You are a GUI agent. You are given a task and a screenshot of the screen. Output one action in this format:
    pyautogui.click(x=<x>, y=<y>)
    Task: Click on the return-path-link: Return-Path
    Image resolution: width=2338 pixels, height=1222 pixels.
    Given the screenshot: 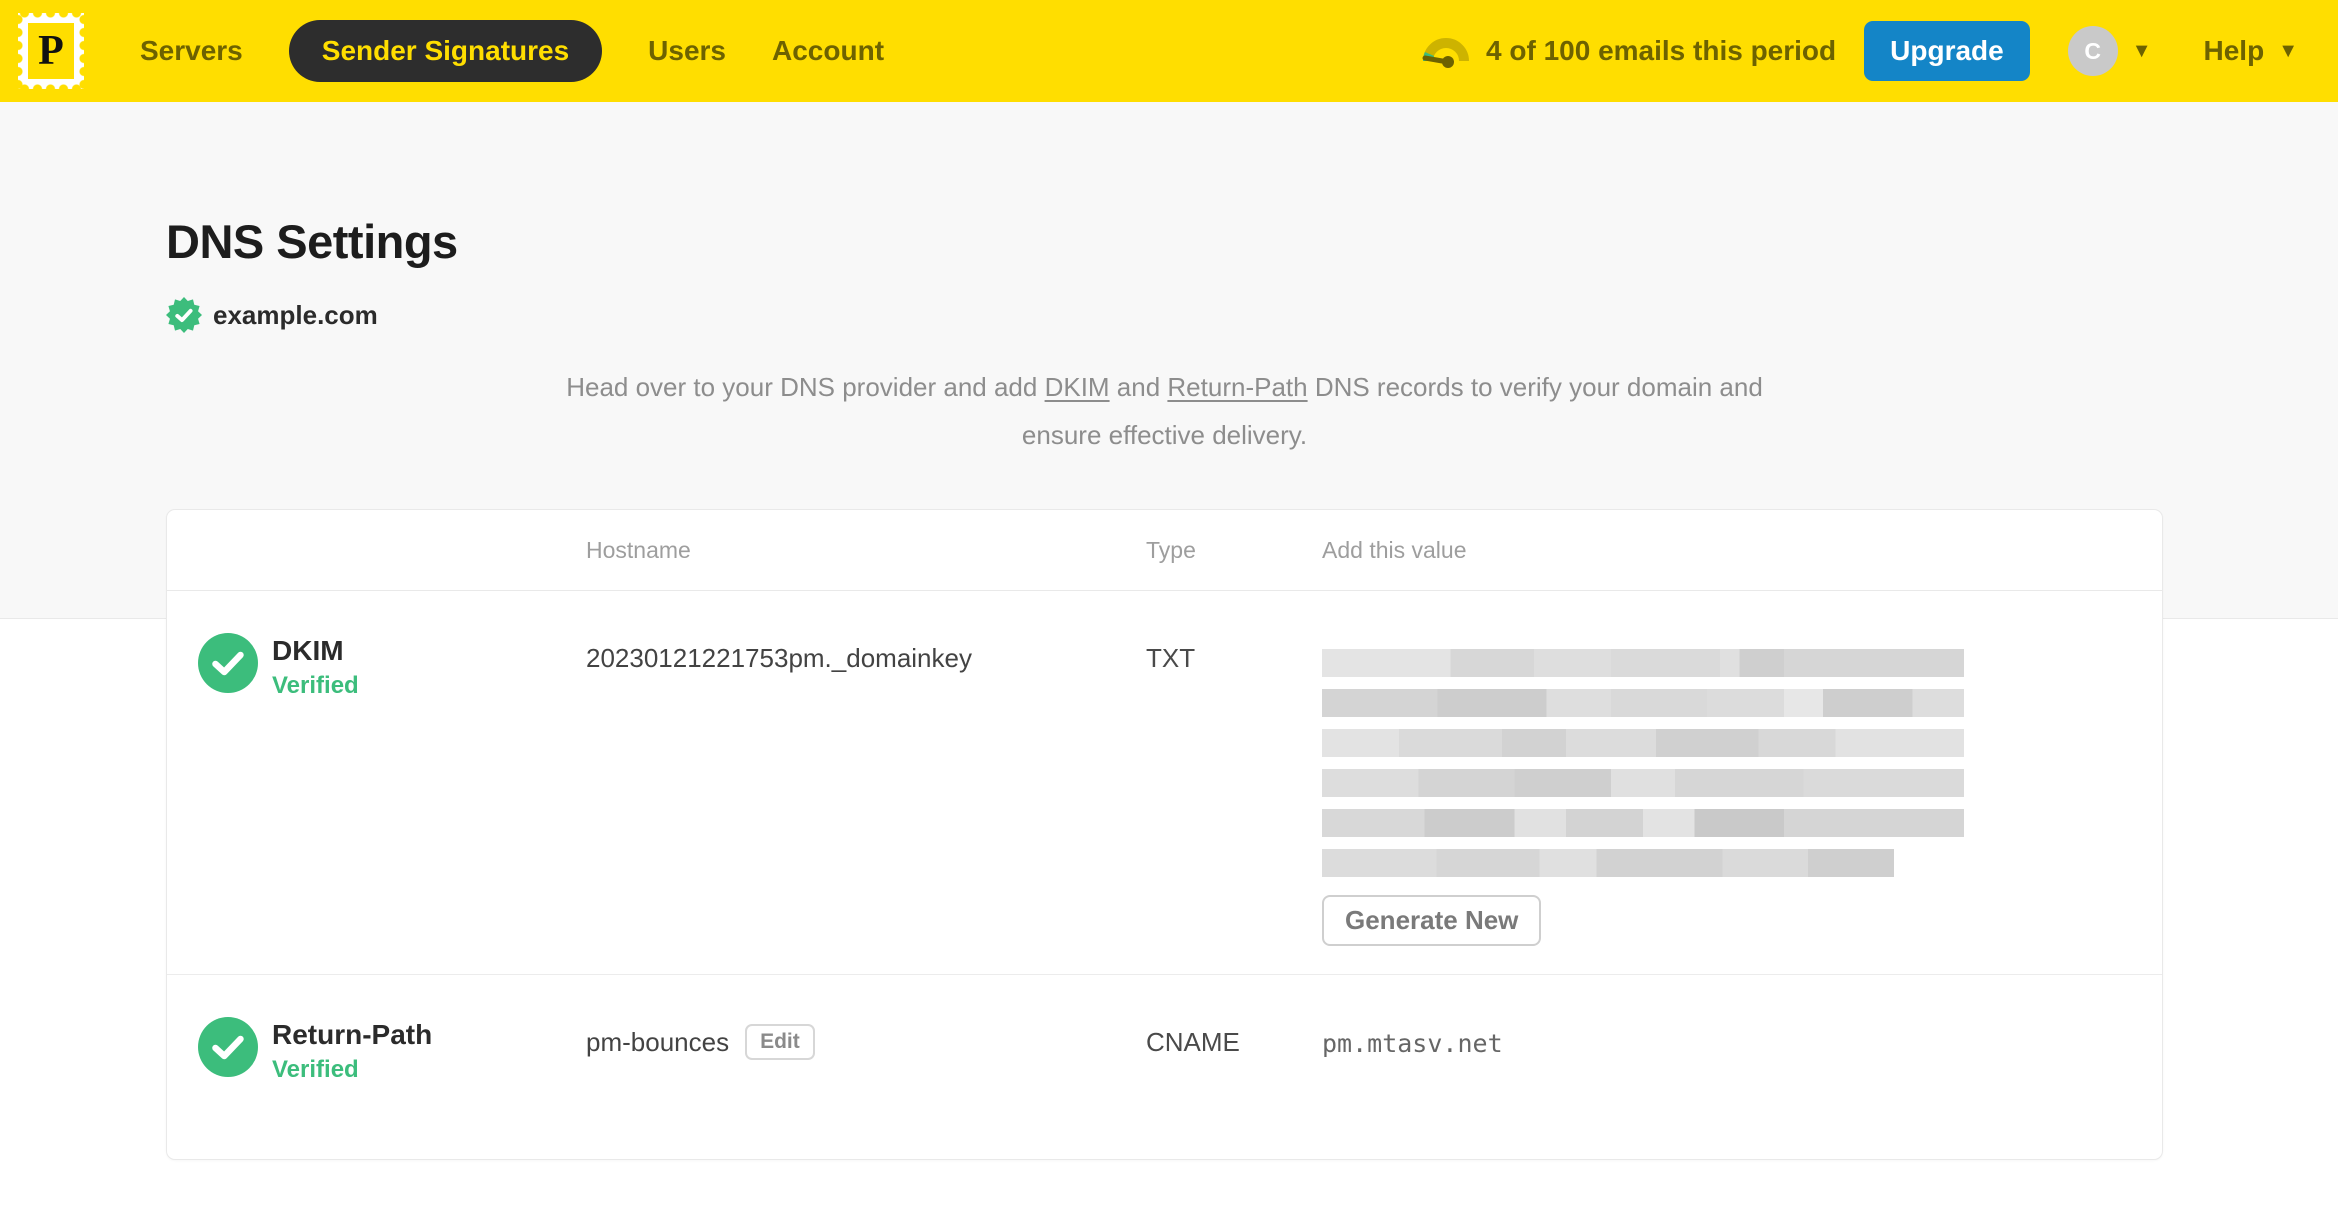 What is the action you would take?
    pyautogui.click(x=1237, y=387)
    